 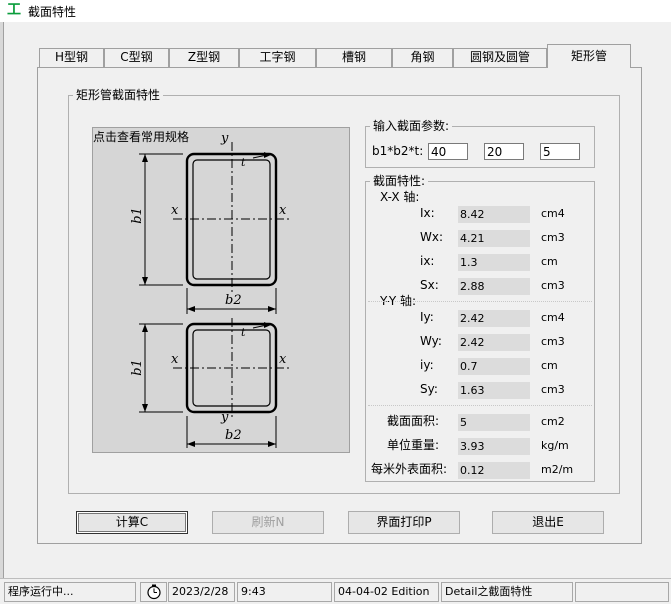 I want to click on button-label: 刷新N, so click(x=268, y=522).